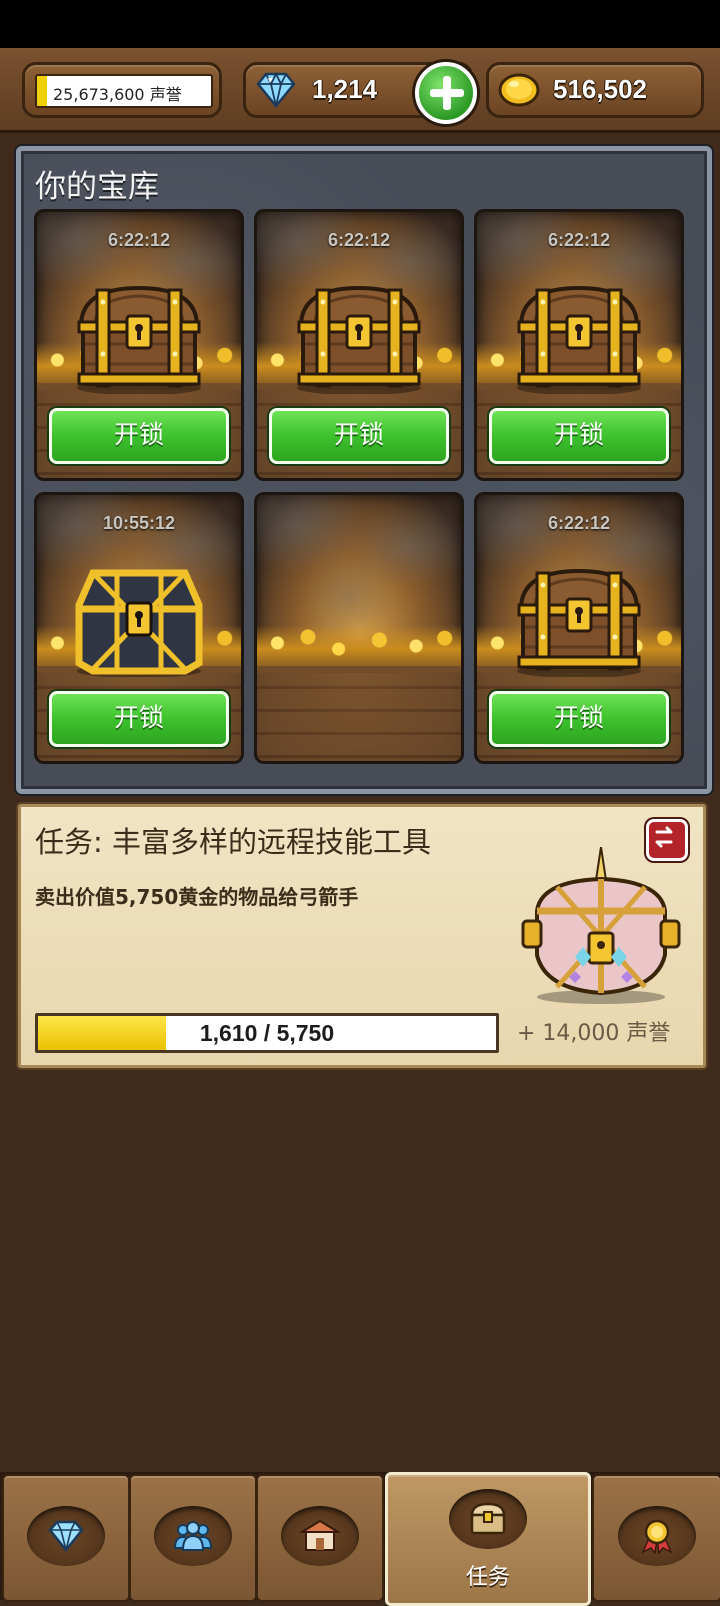 The width and height of the screenshot is (720, 1606). What do you see at coordinates (594, 1033) in the screenshot?
I see `quest-reward: + 14,000 声誉` at bounding box center [594, 1033].